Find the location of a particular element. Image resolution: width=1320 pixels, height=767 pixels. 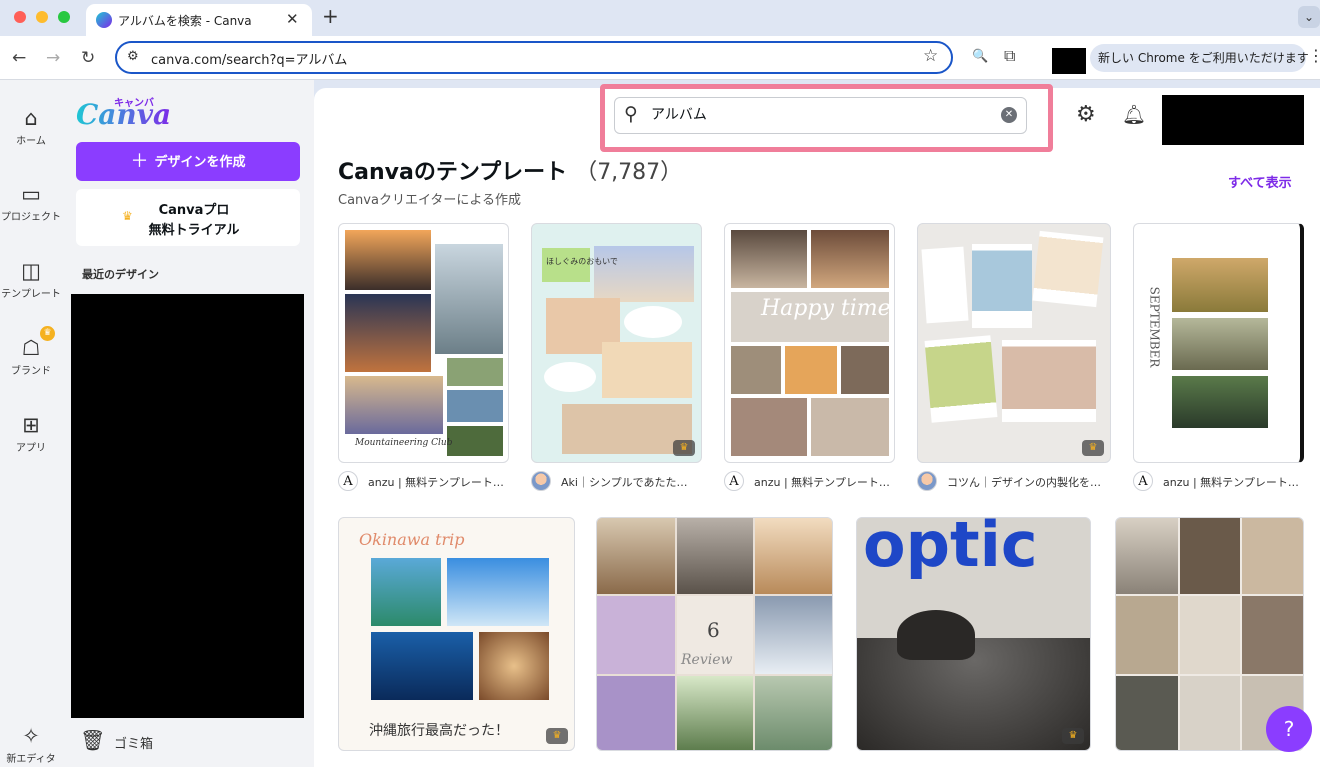

card-title: Okinawa trip is located at coordinates (412, 539).